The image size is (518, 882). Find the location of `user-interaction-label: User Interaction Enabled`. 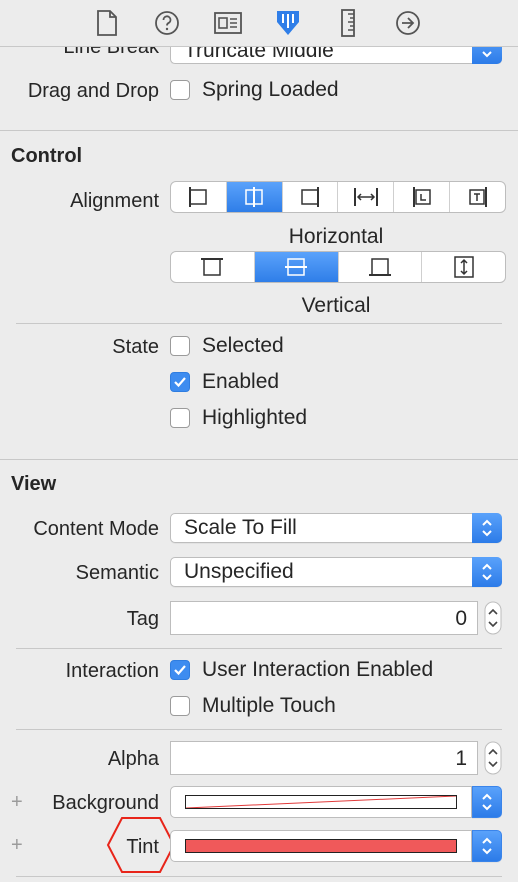

user-interaction-label: User Interaction Enabled is located at coordinates (318, 669).